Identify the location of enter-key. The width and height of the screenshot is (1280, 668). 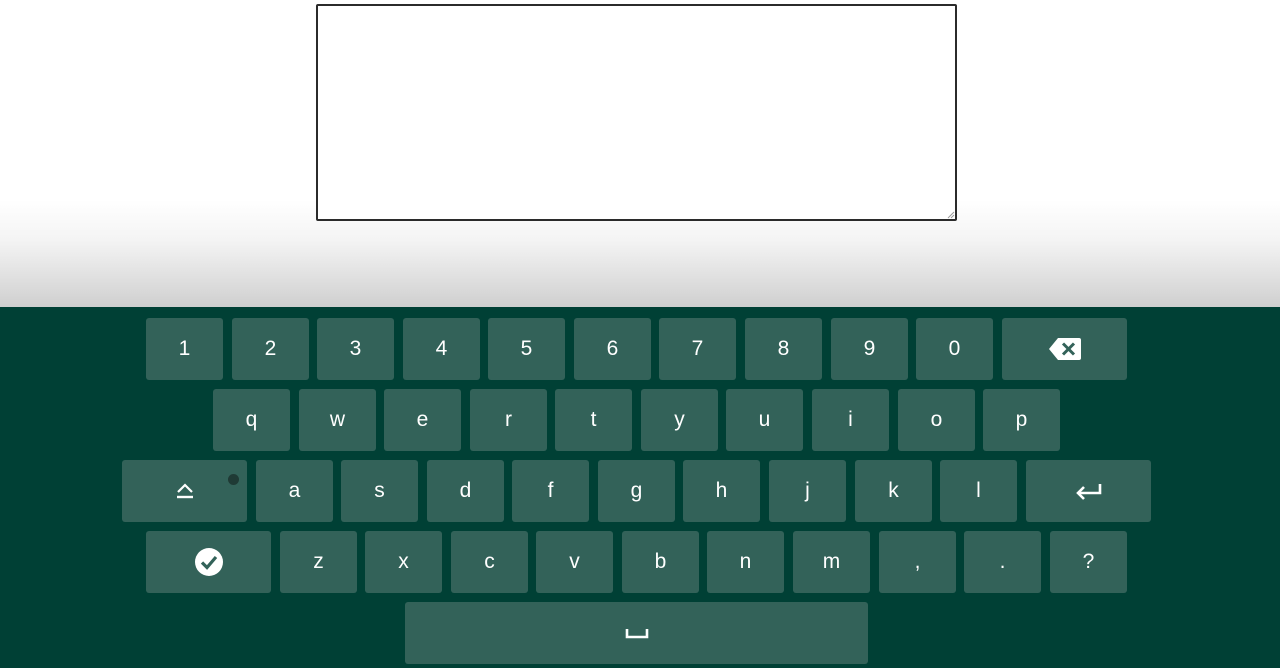
(1088, 491).